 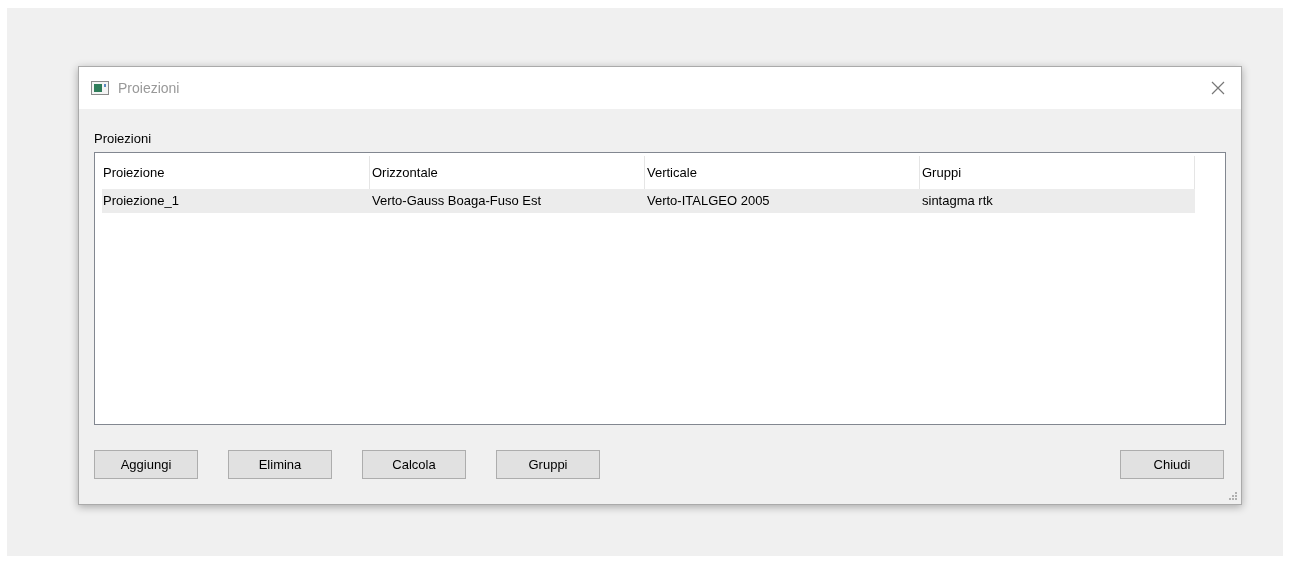 I want to click on table-cell-text: Verto-Gauss Boaga-Fuso Est, so click(x=457, y=201).